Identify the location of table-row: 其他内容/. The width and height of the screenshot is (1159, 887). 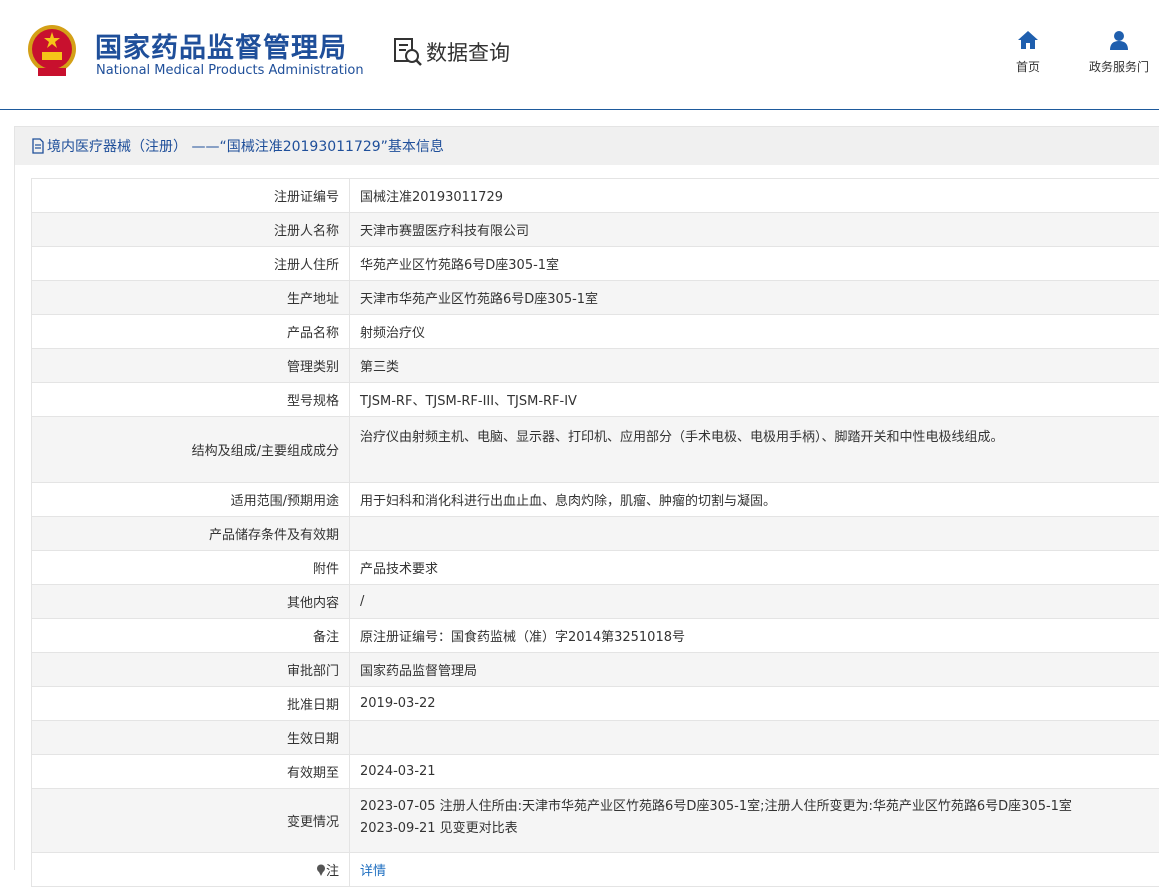
(595, 602).